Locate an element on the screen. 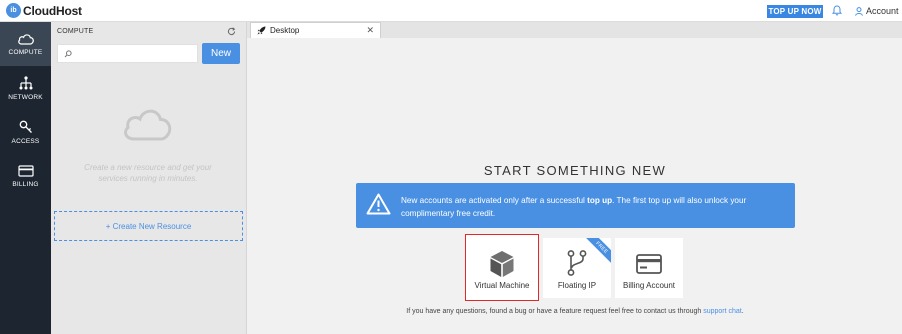 The width and height of the screenshot is (902, 334). nav-item-network: NETWORK is located at coordinates (25, 88).